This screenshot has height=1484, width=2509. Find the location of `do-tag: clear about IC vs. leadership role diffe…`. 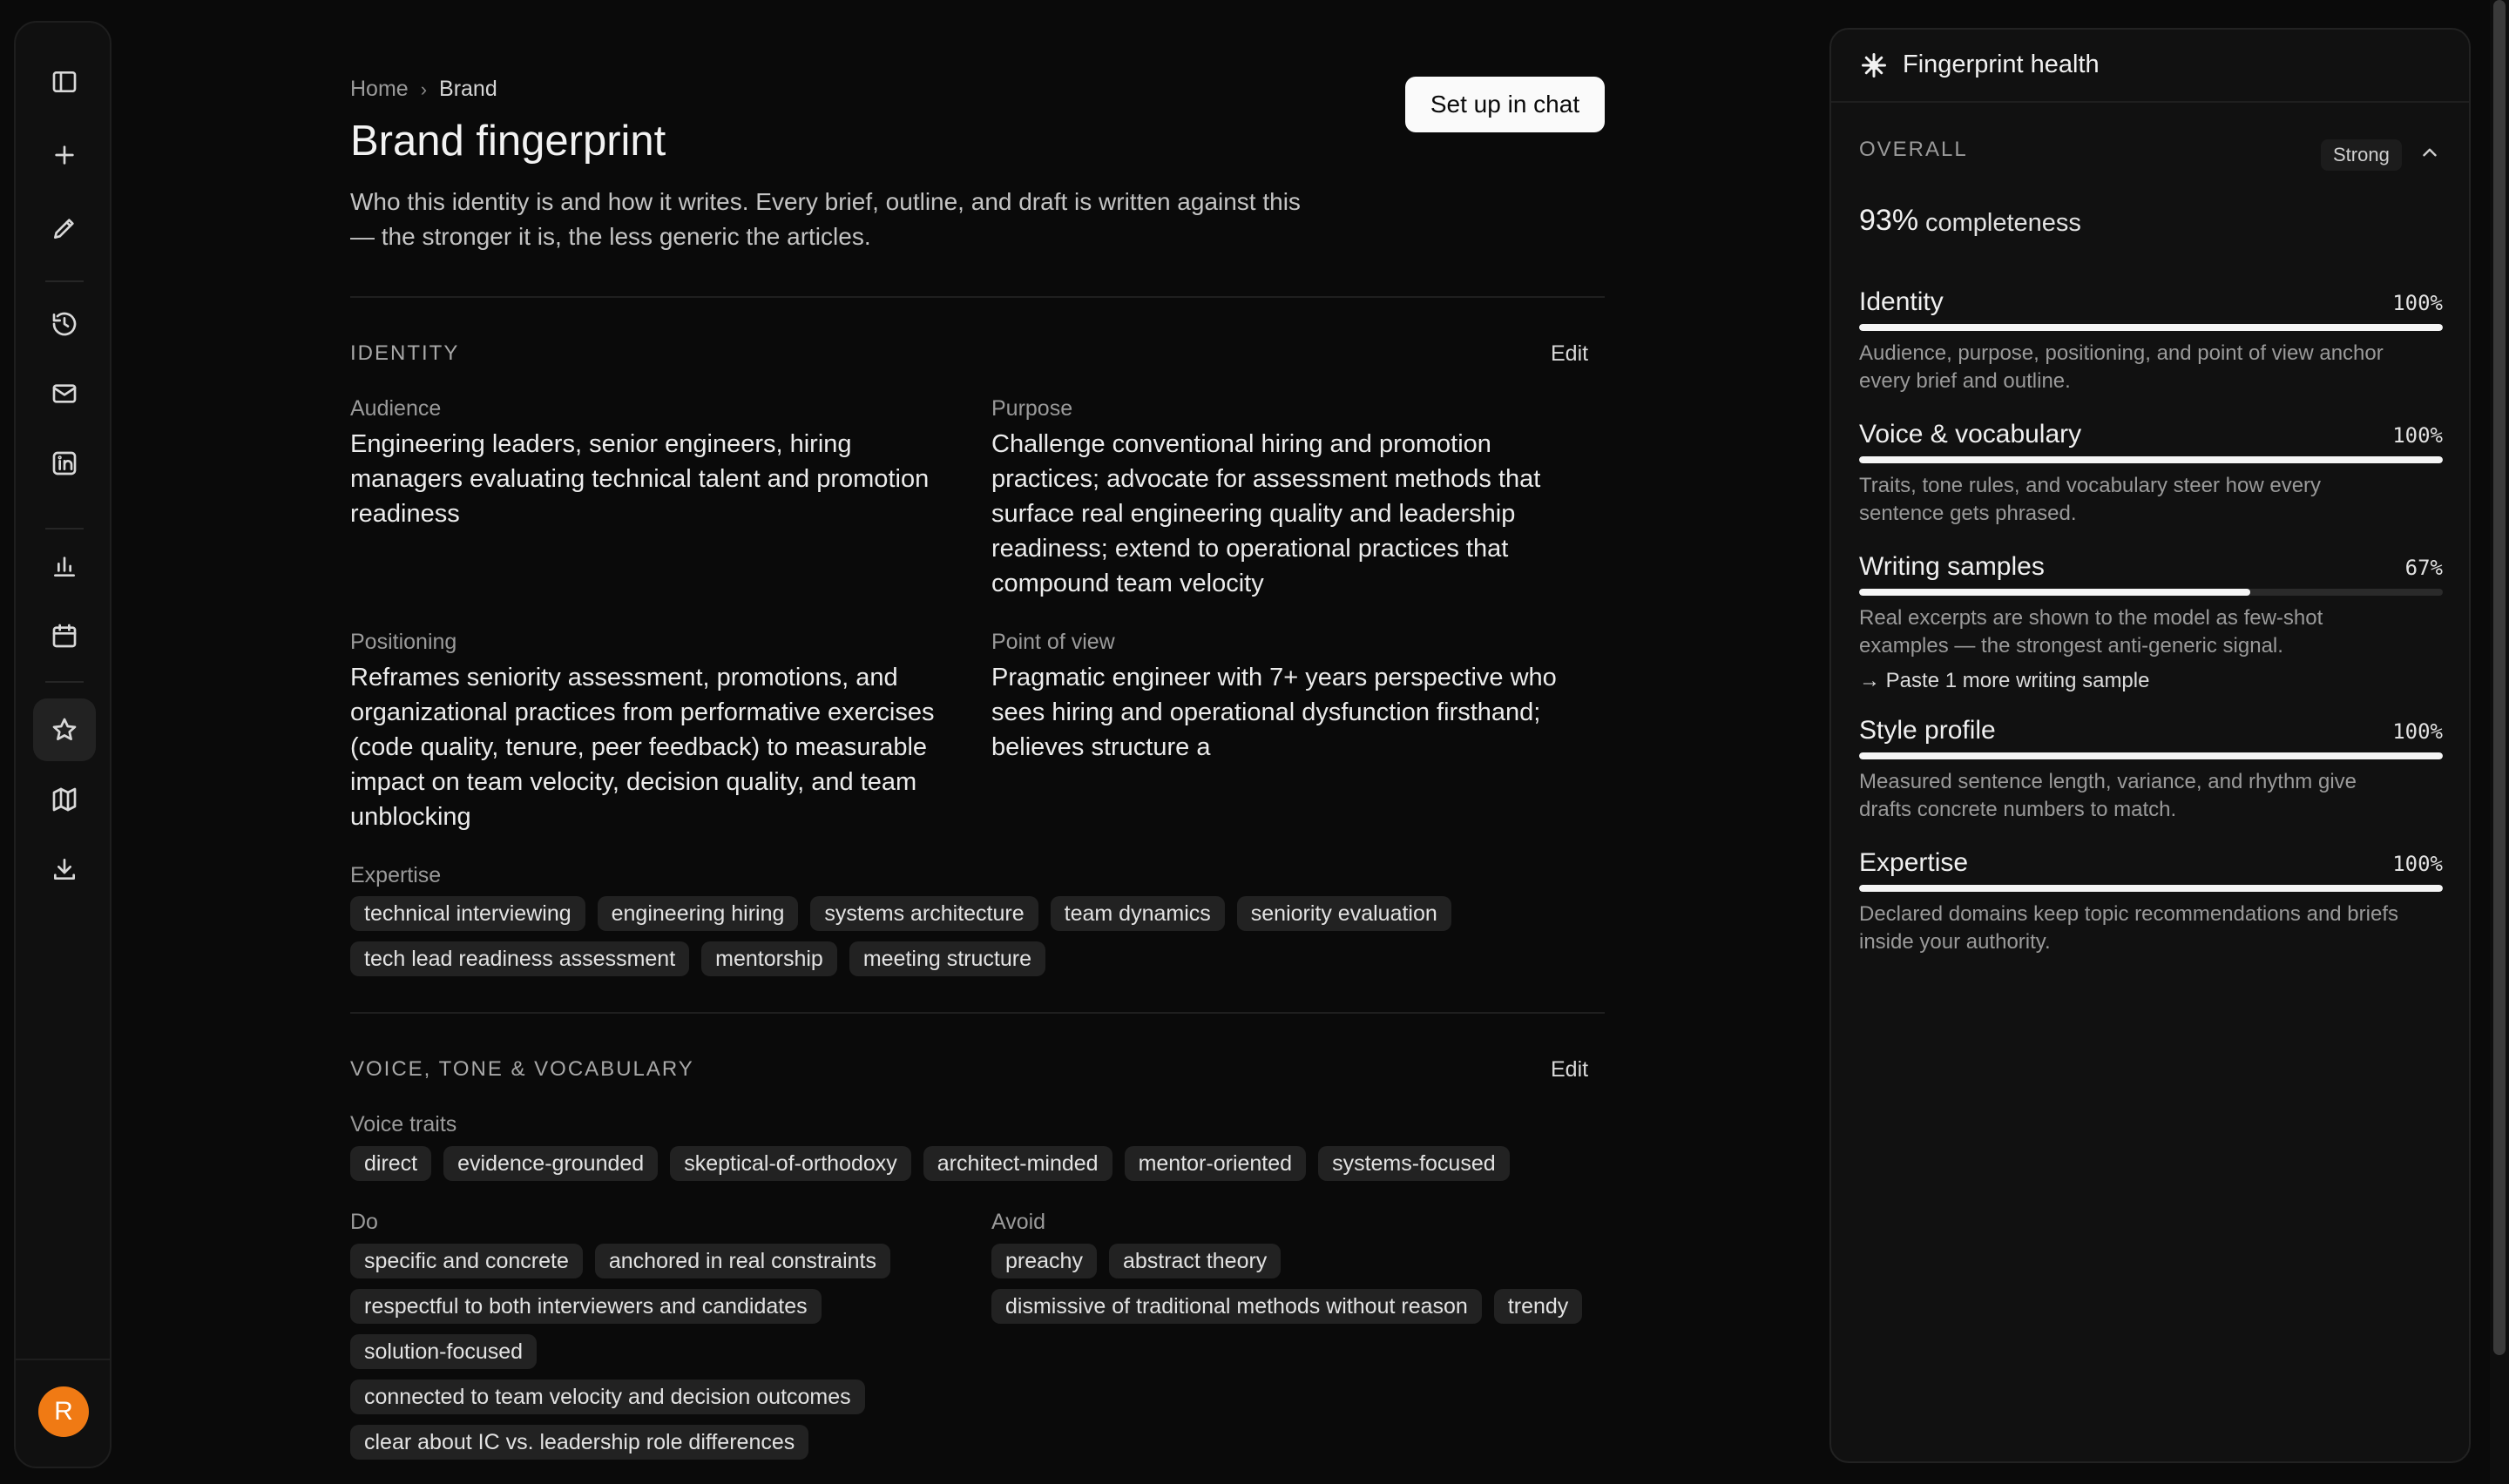

do-tag: clear about IC vs. leadership role diffe… is located at coordinates (579, 1442).